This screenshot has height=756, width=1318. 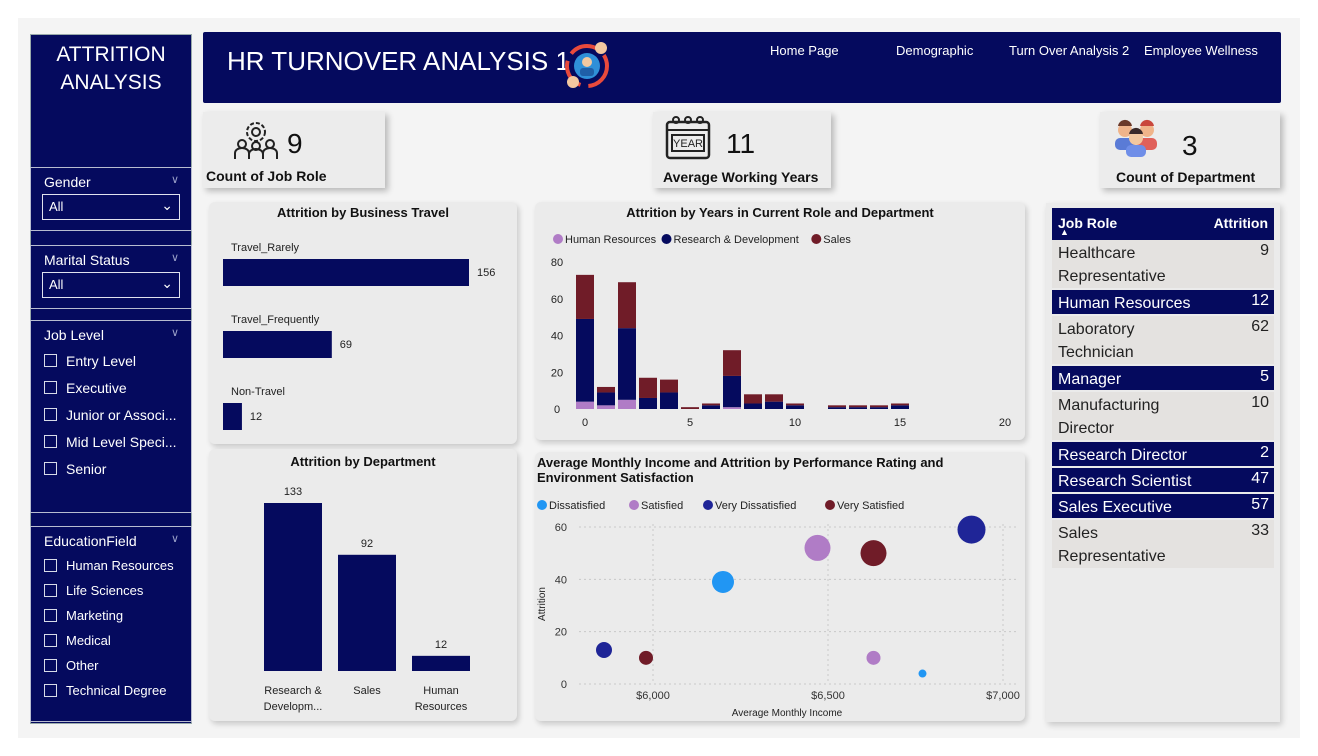 What do you see at coordinates (111, 207) in the screenshot?
I see `gender-dropdown: All ⌄` at bounding box center [111, 207].